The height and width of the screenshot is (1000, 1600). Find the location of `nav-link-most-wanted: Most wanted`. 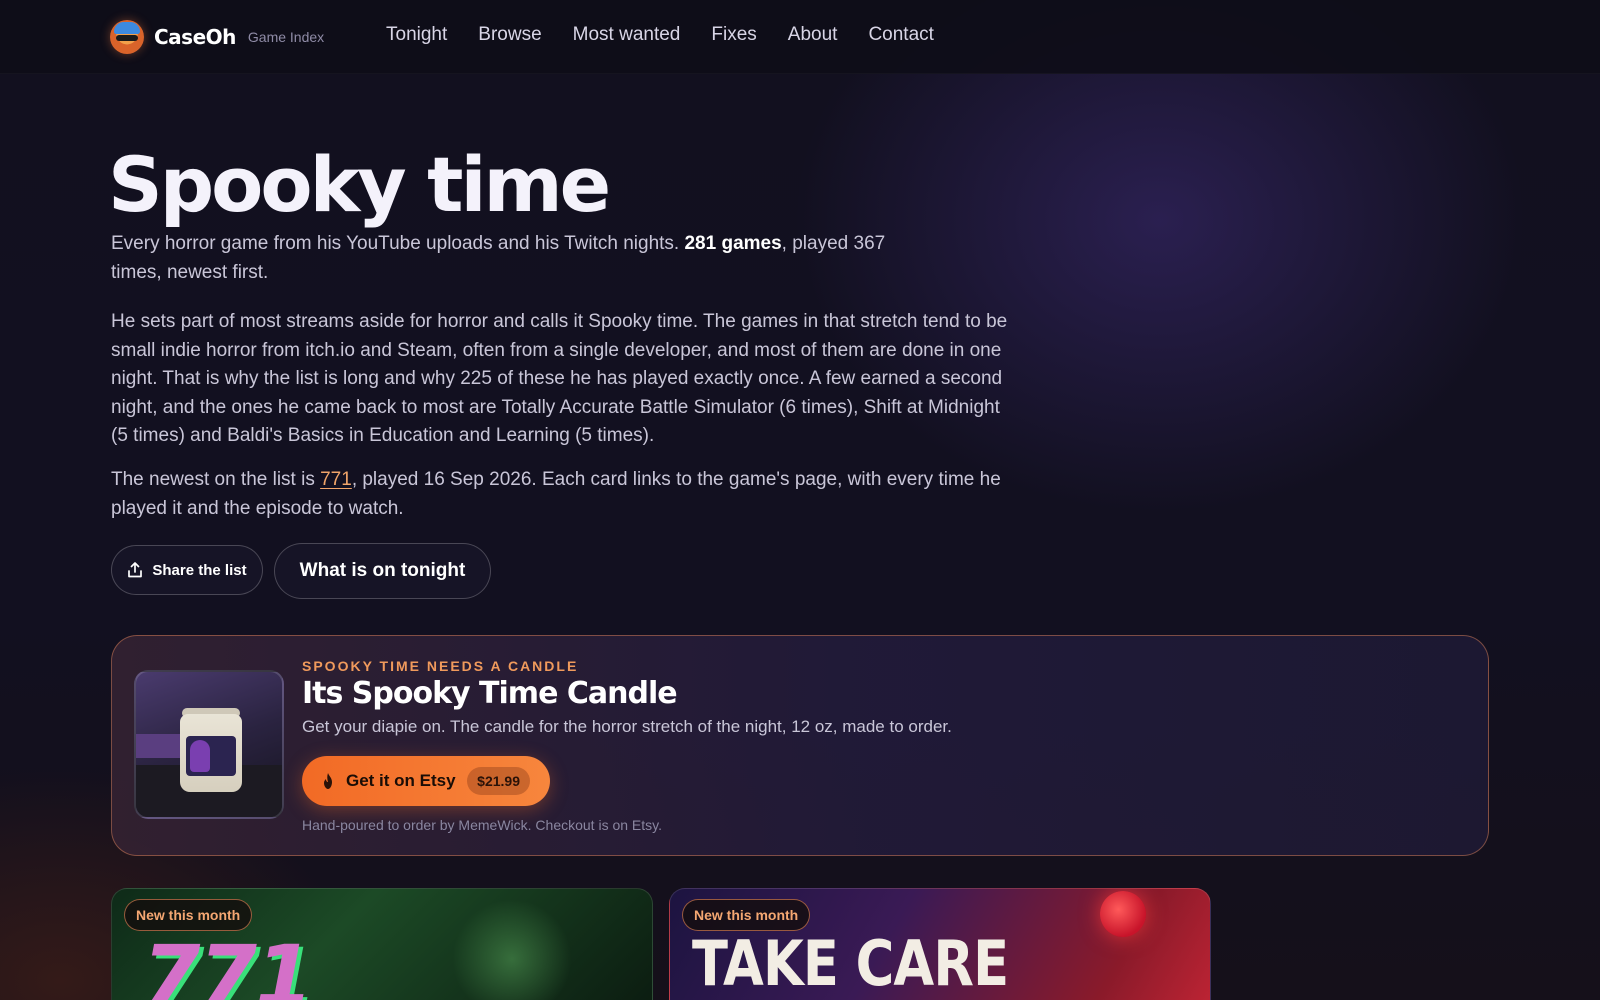

nav-link-most-wanted: Most wanted is located at coordinates (627, 35).